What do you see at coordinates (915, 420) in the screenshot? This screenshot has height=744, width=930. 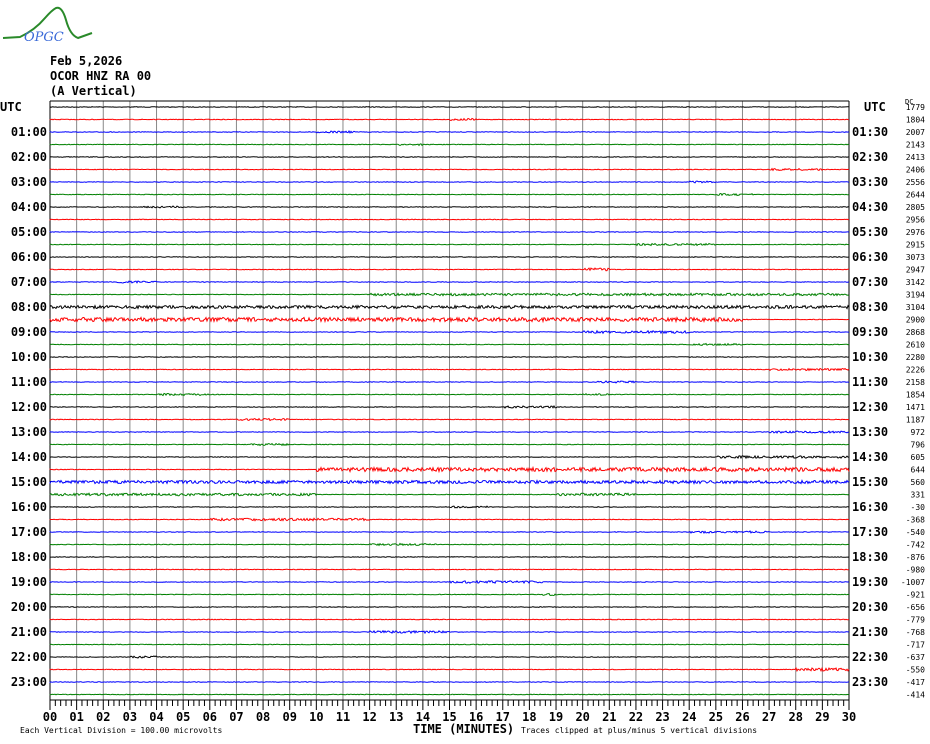 I see `dc-offset-label: 1187` at bounding box center [915, 420].